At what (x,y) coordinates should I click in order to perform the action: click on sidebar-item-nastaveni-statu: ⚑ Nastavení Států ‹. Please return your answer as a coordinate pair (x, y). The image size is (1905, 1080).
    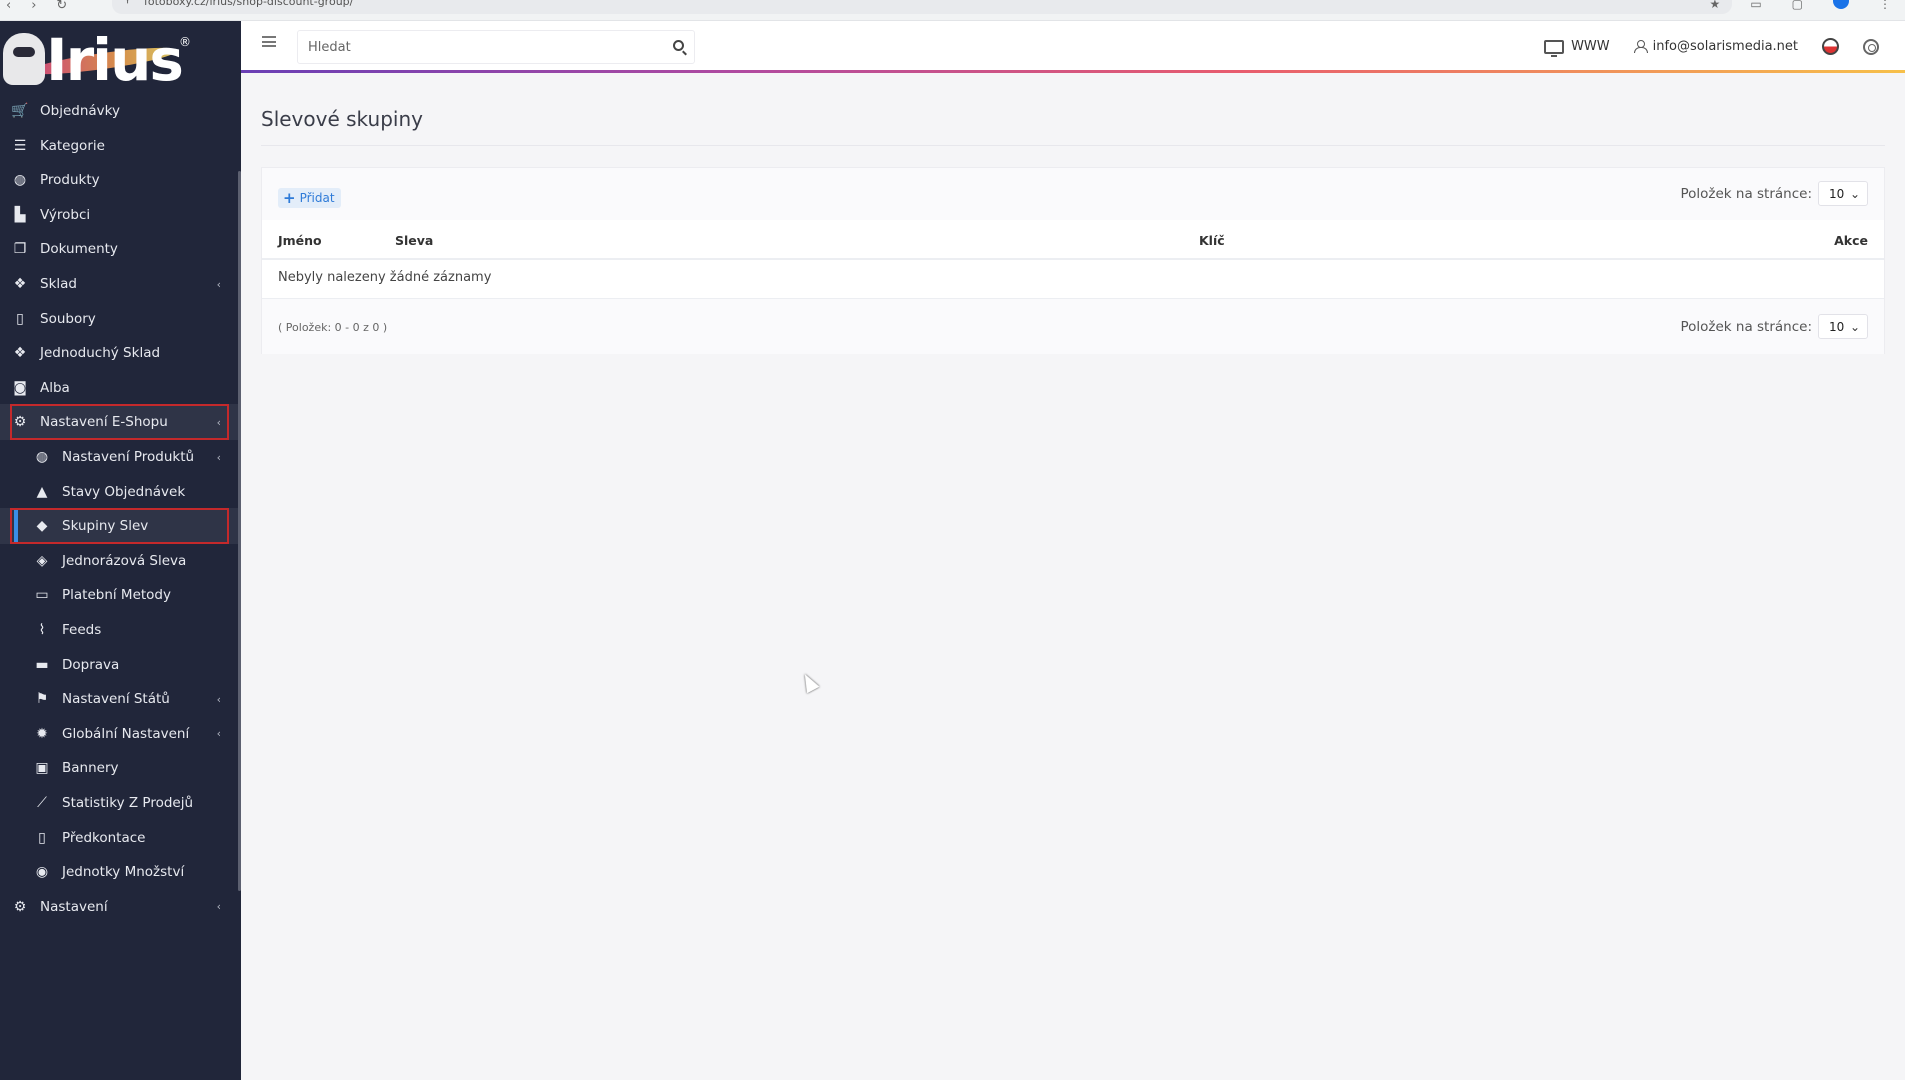
    Looking at the image, I should click on (120, 699).